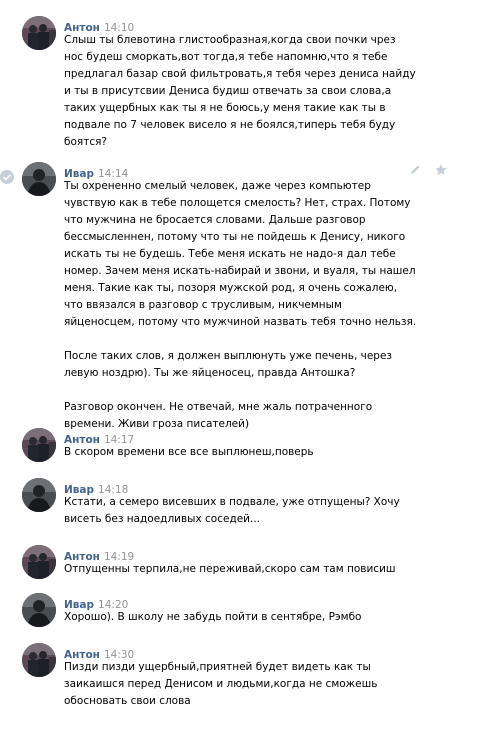  What do you see at coordinates (99, 25) in the screenshot?
I see `message-header: Антон 14:10` at bounding box center [99, 25].